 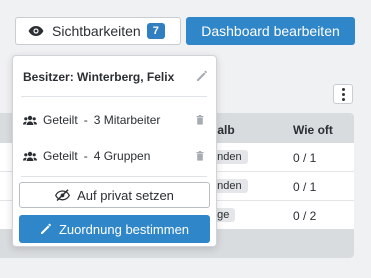 I want to click on share-detail: 4 Gruppen, so click(x=122, y=156).